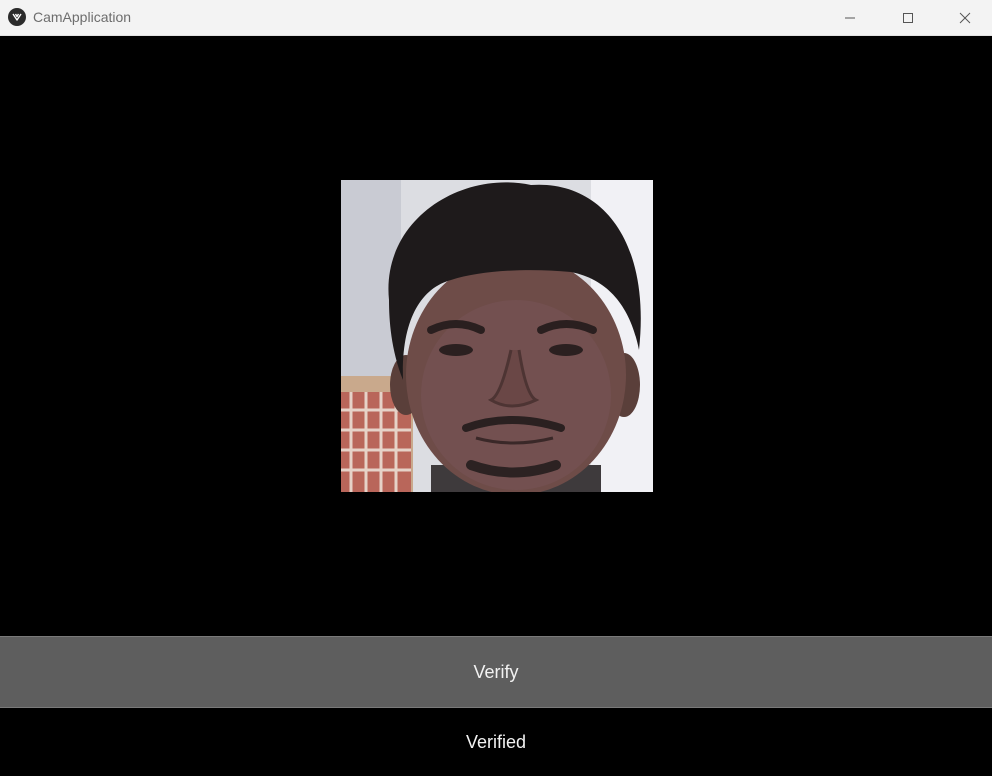  I want to click on verify-button-label: Verify, so click(496, 671).